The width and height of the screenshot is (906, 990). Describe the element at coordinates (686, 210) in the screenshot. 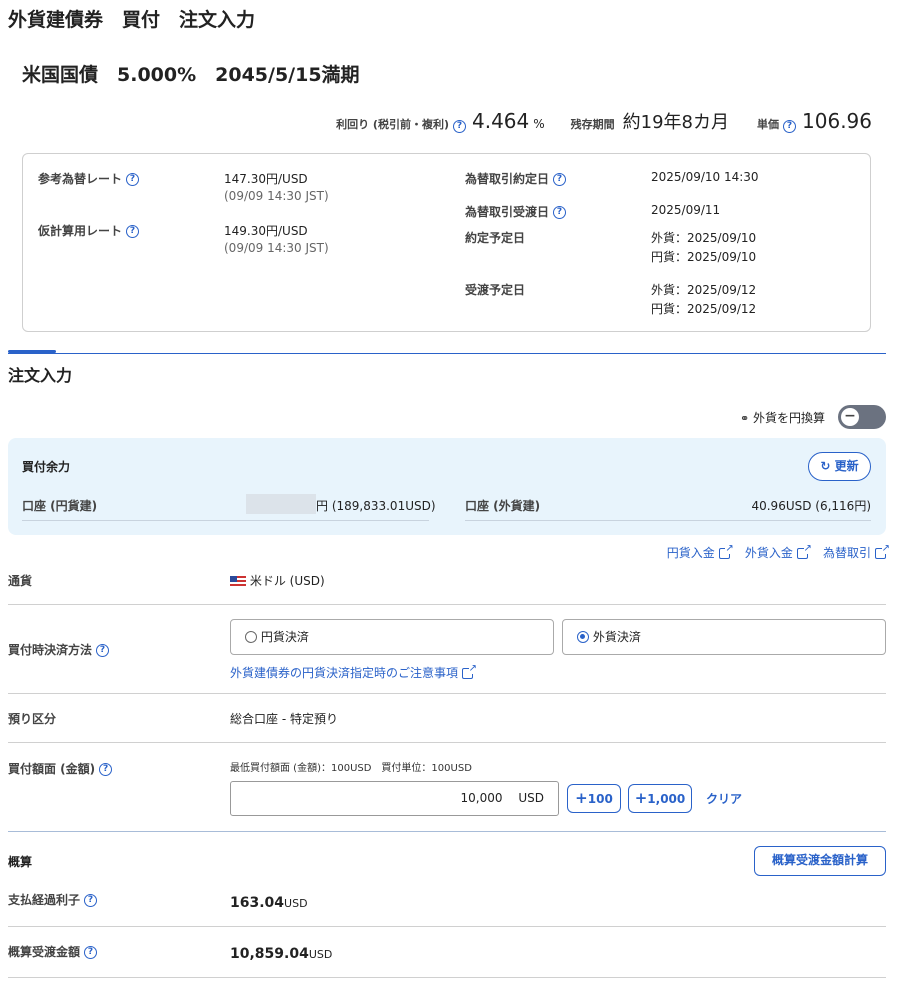

I see `fx-settle-date-value: 2025/09/11` at that location.